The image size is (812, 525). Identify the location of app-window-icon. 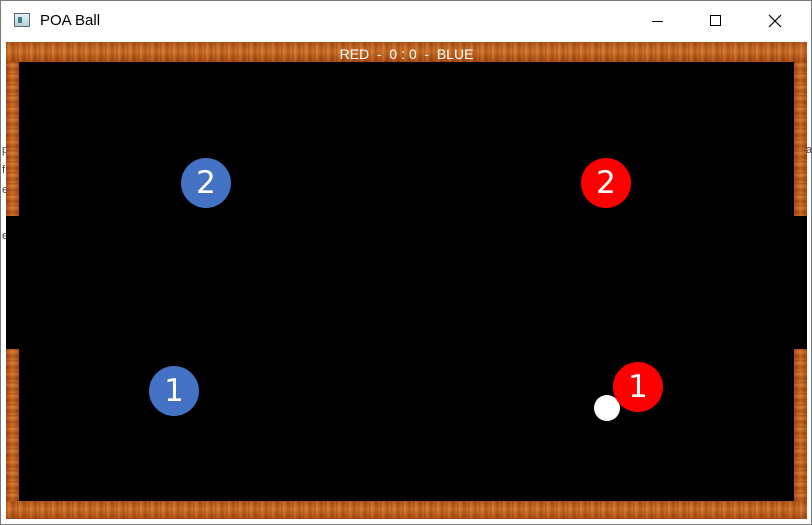
(22, 20).